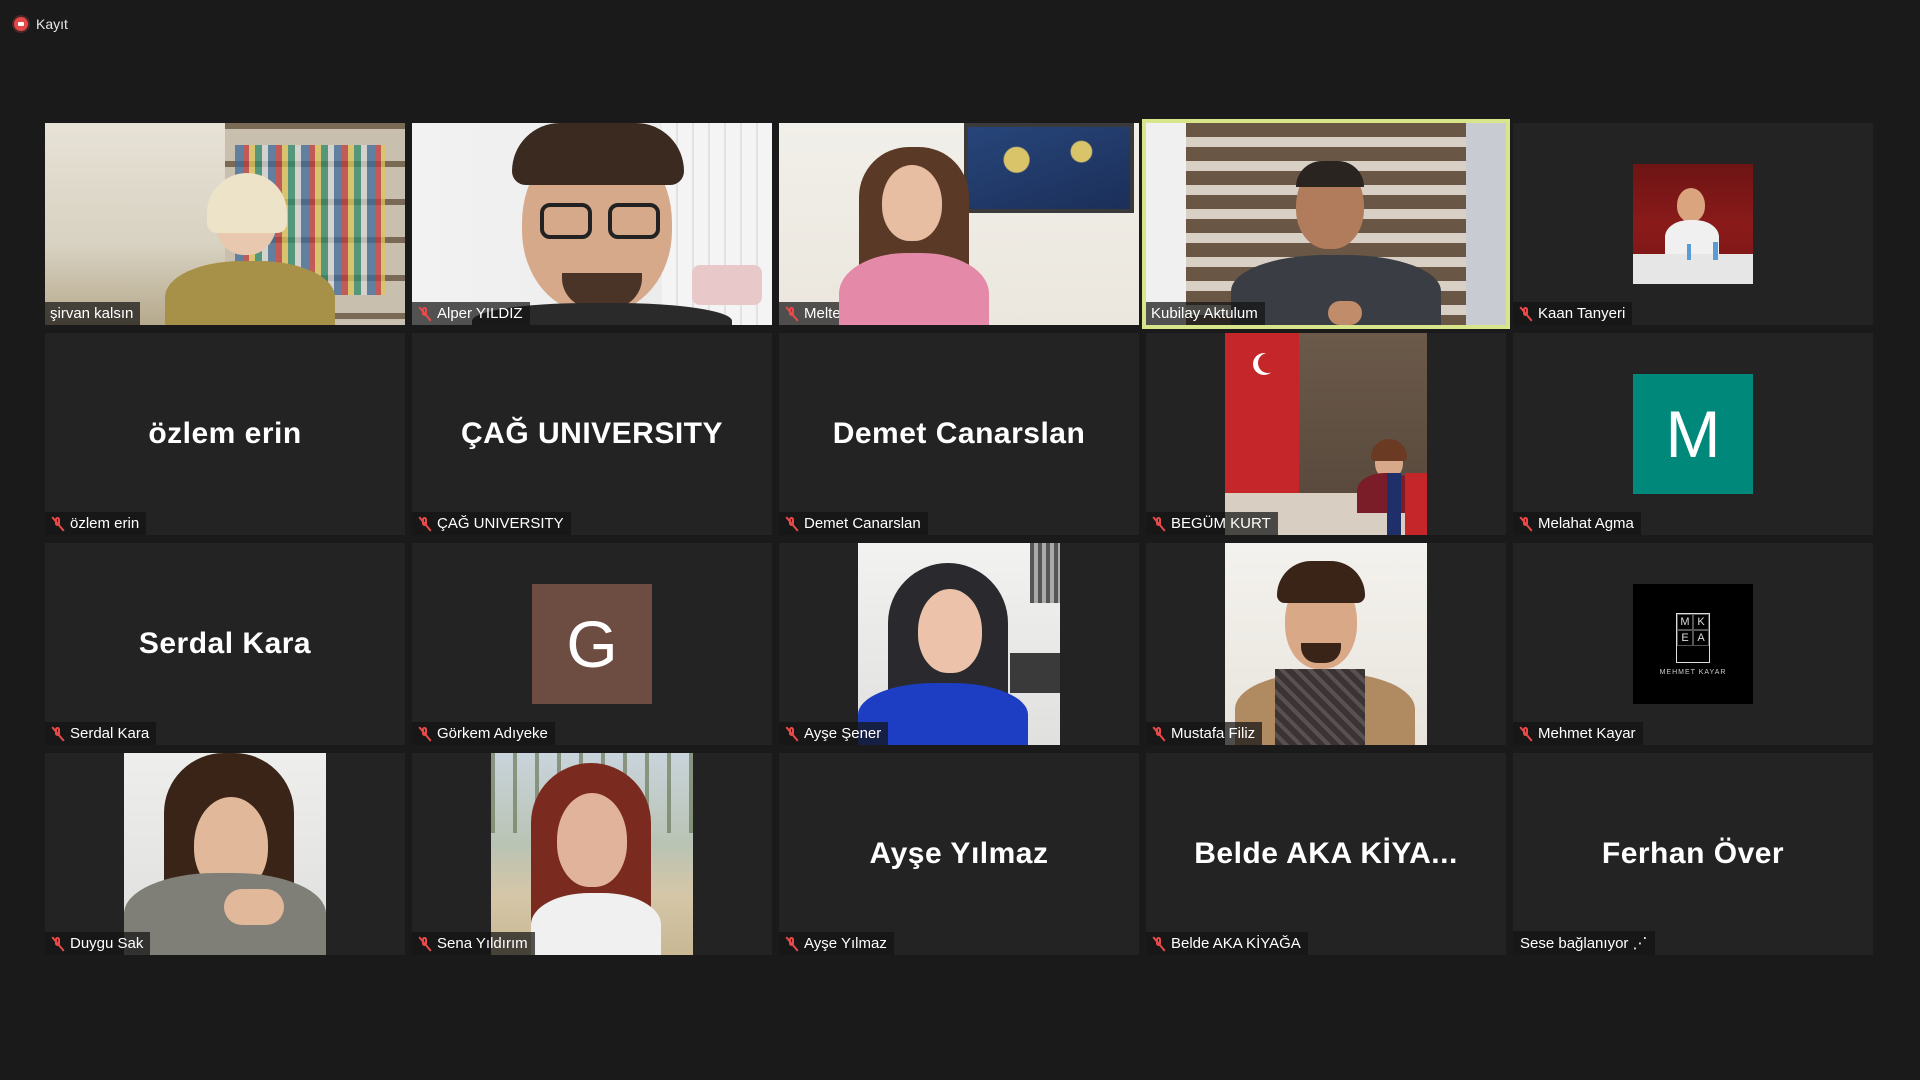  Describe the element at coordinates (21, 24) in the screenshot. I see `record-icon` at that location.